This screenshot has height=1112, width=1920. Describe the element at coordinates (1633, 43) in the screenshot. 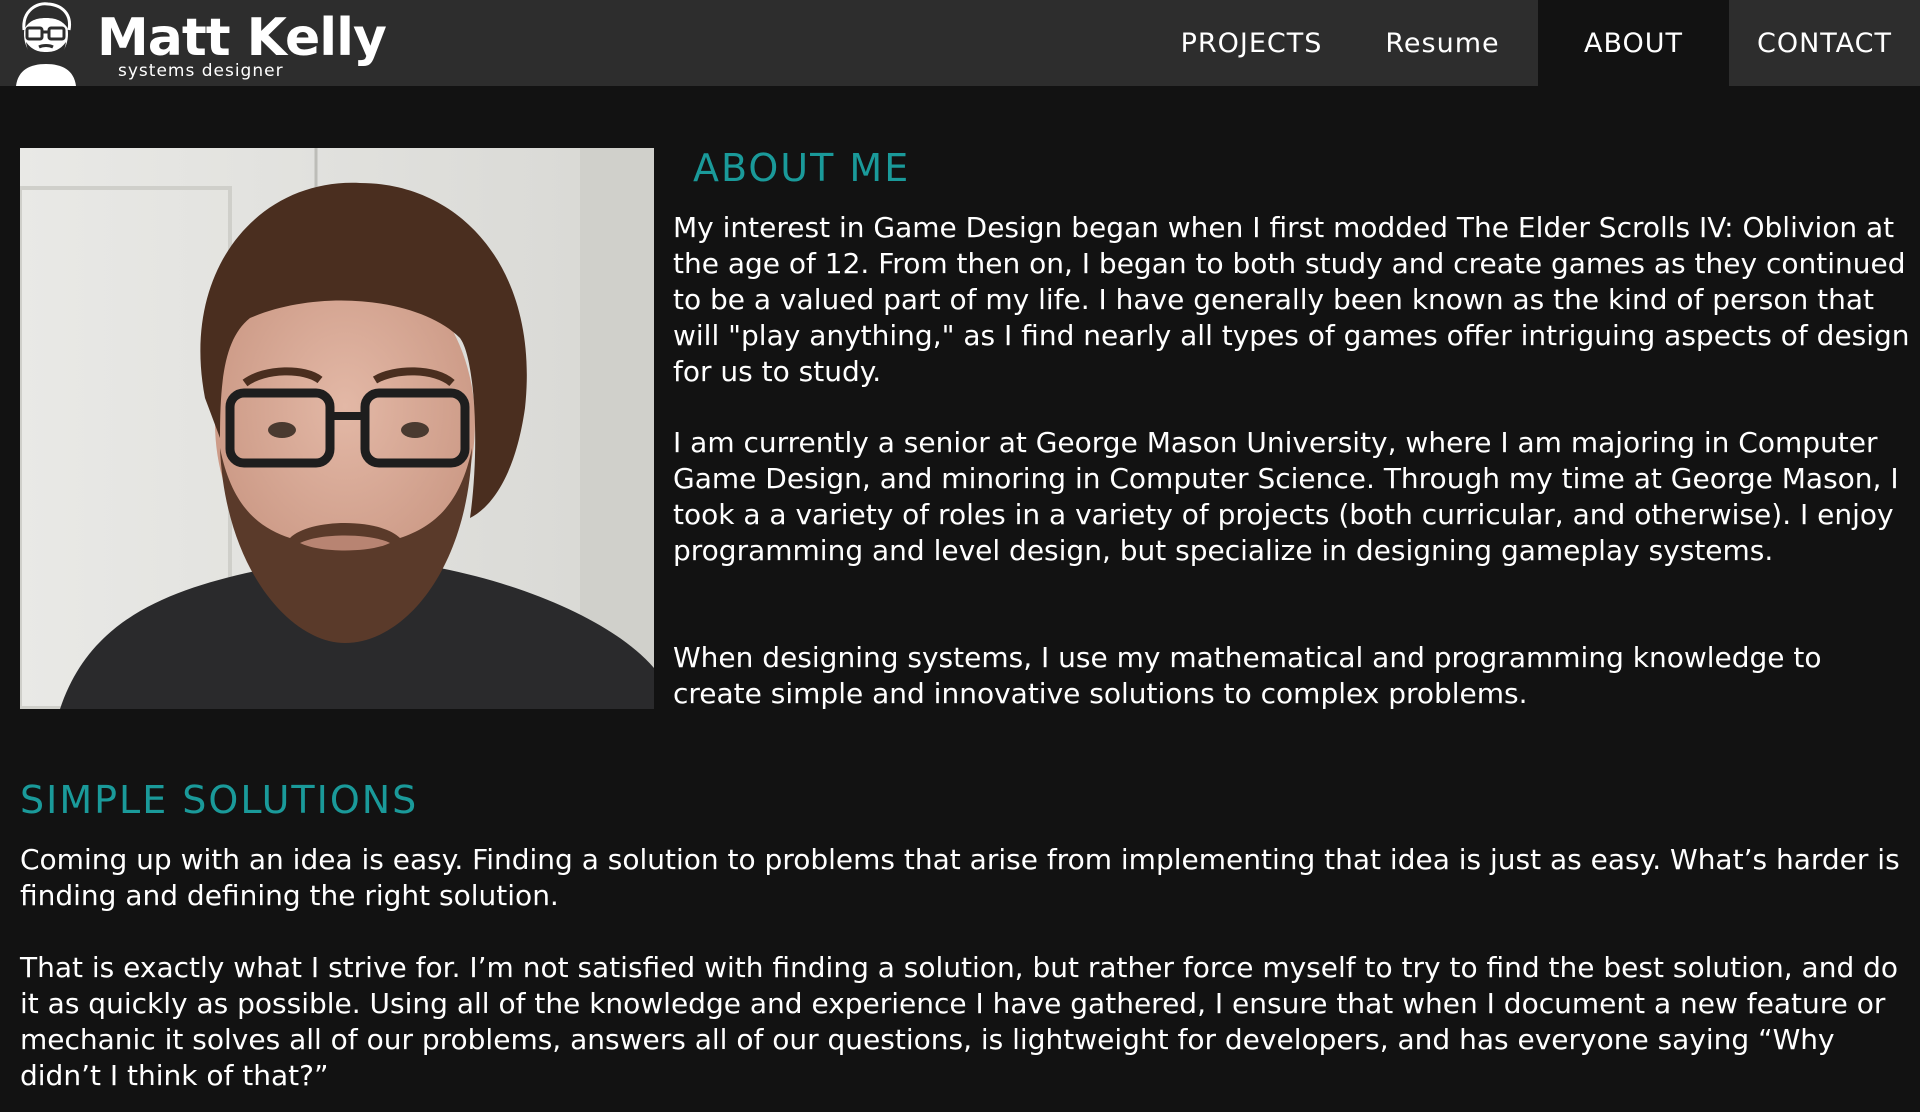

I see `nav-about: ABOUT` at that location.